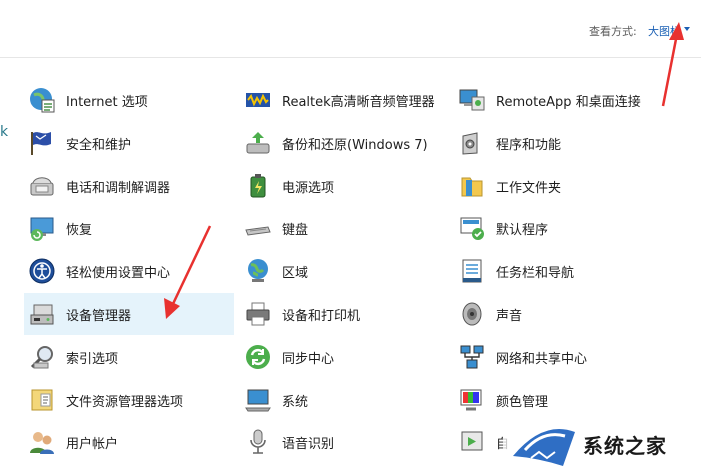  What do you see at coordinates (42, 186) in the screenshot?
I see `phone-modem-icon` at bounding box center [42, 186].